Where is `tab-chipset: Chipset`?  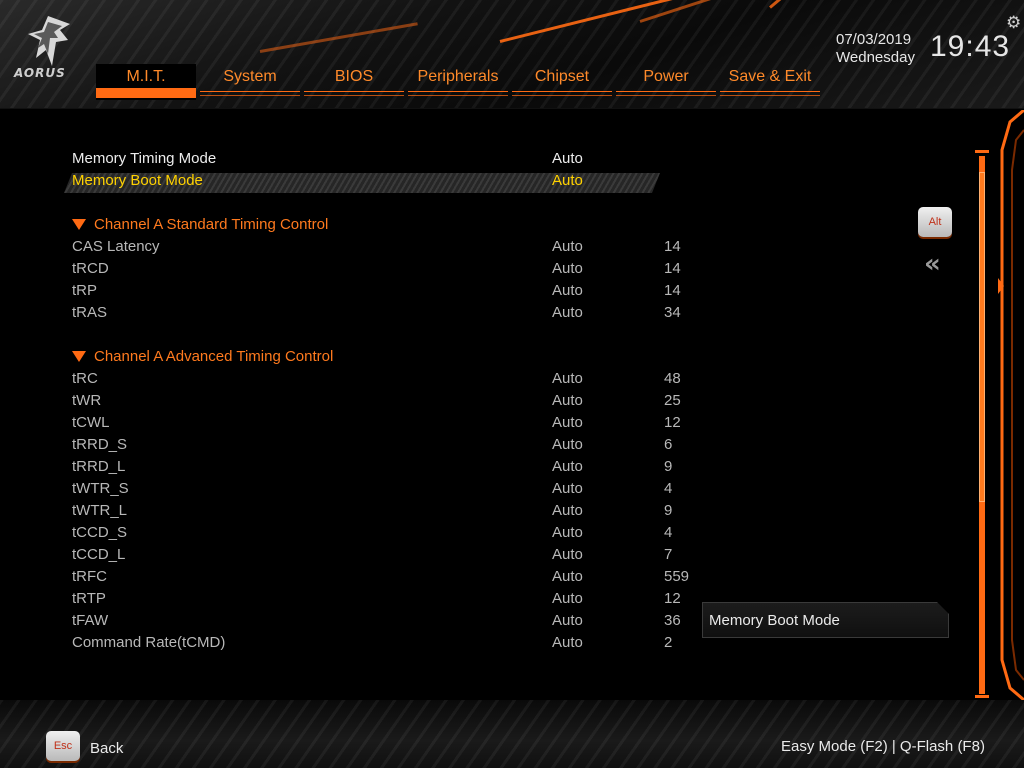
tab-chipset: Chipset is located at coordinates (562, 82).